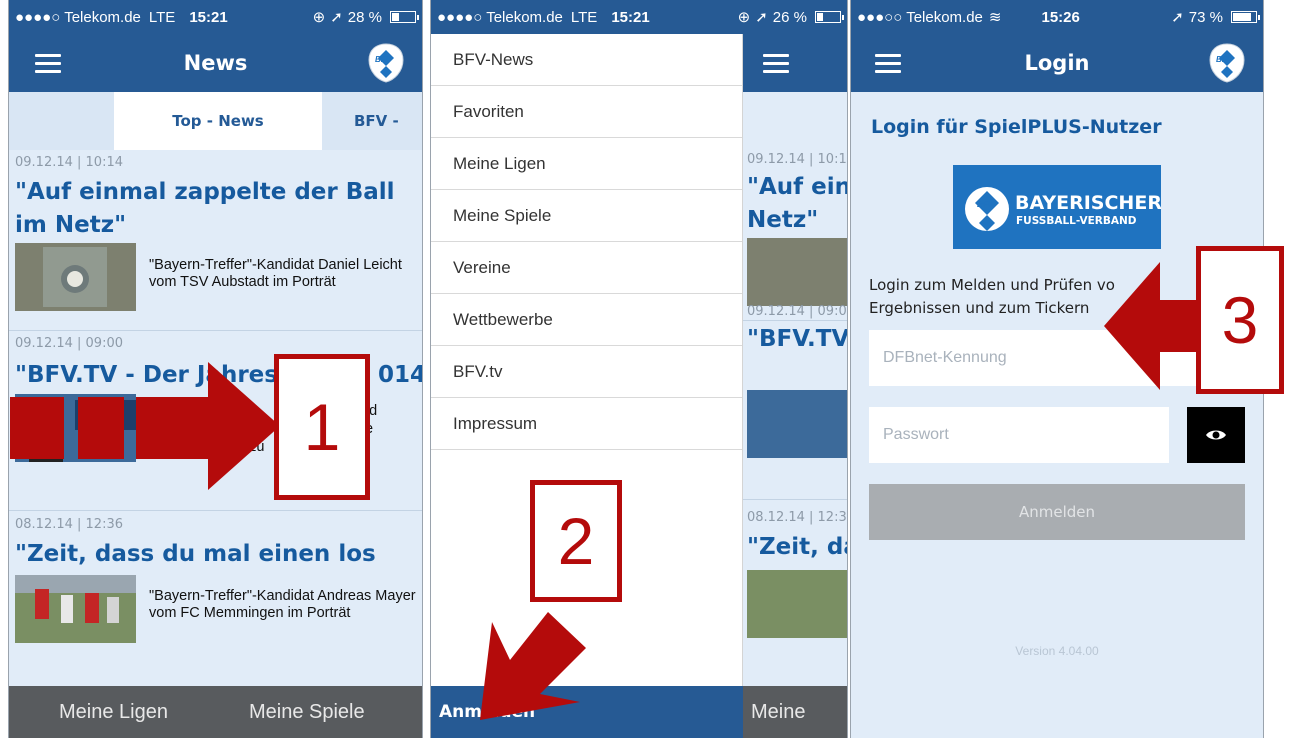 The width and height of the screenshot is (1290, 738). What do you see at coordinates (1205, 17) in the screenshot?
I see `battery-percent: 73 %` at bounding box center [1205, 17].